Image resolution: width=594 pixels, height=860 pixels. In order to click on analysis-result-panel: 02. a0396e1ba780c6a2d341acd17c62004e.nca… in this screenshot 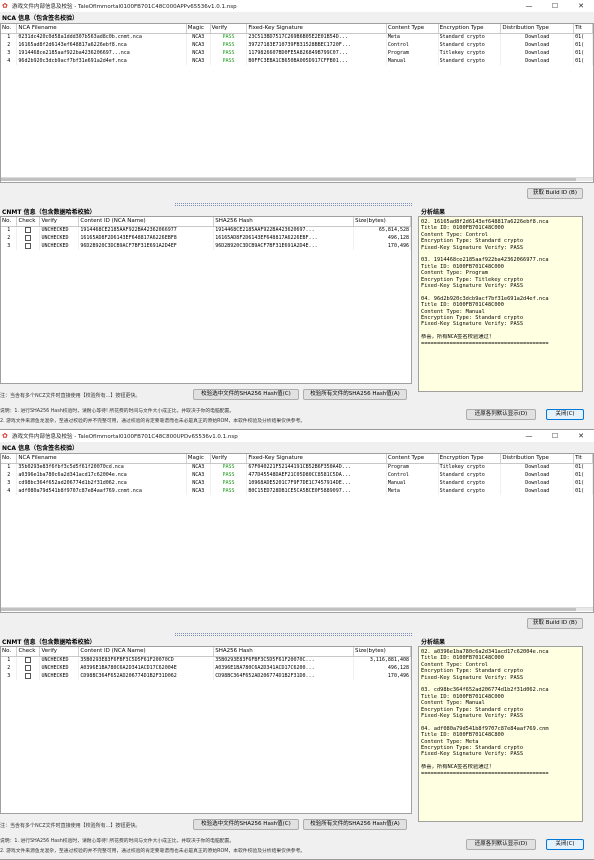, I will do `click(500, 734)`.